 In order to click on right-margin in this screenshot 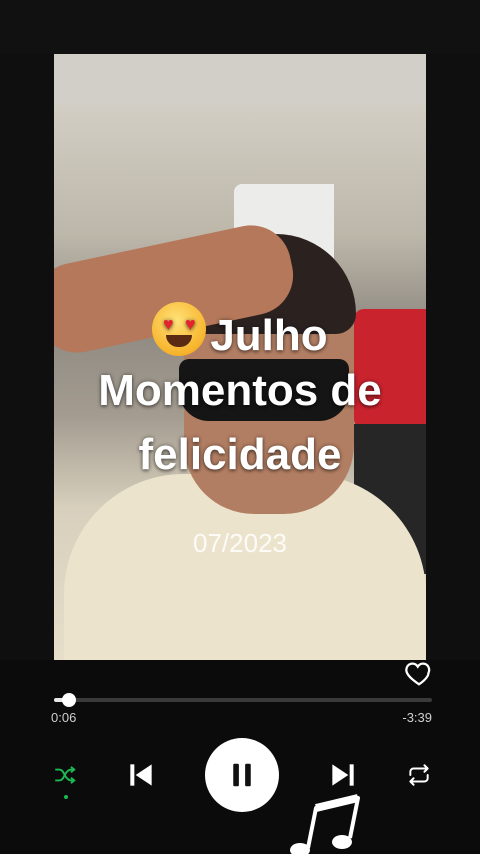, I will do `click(453, 357)`.